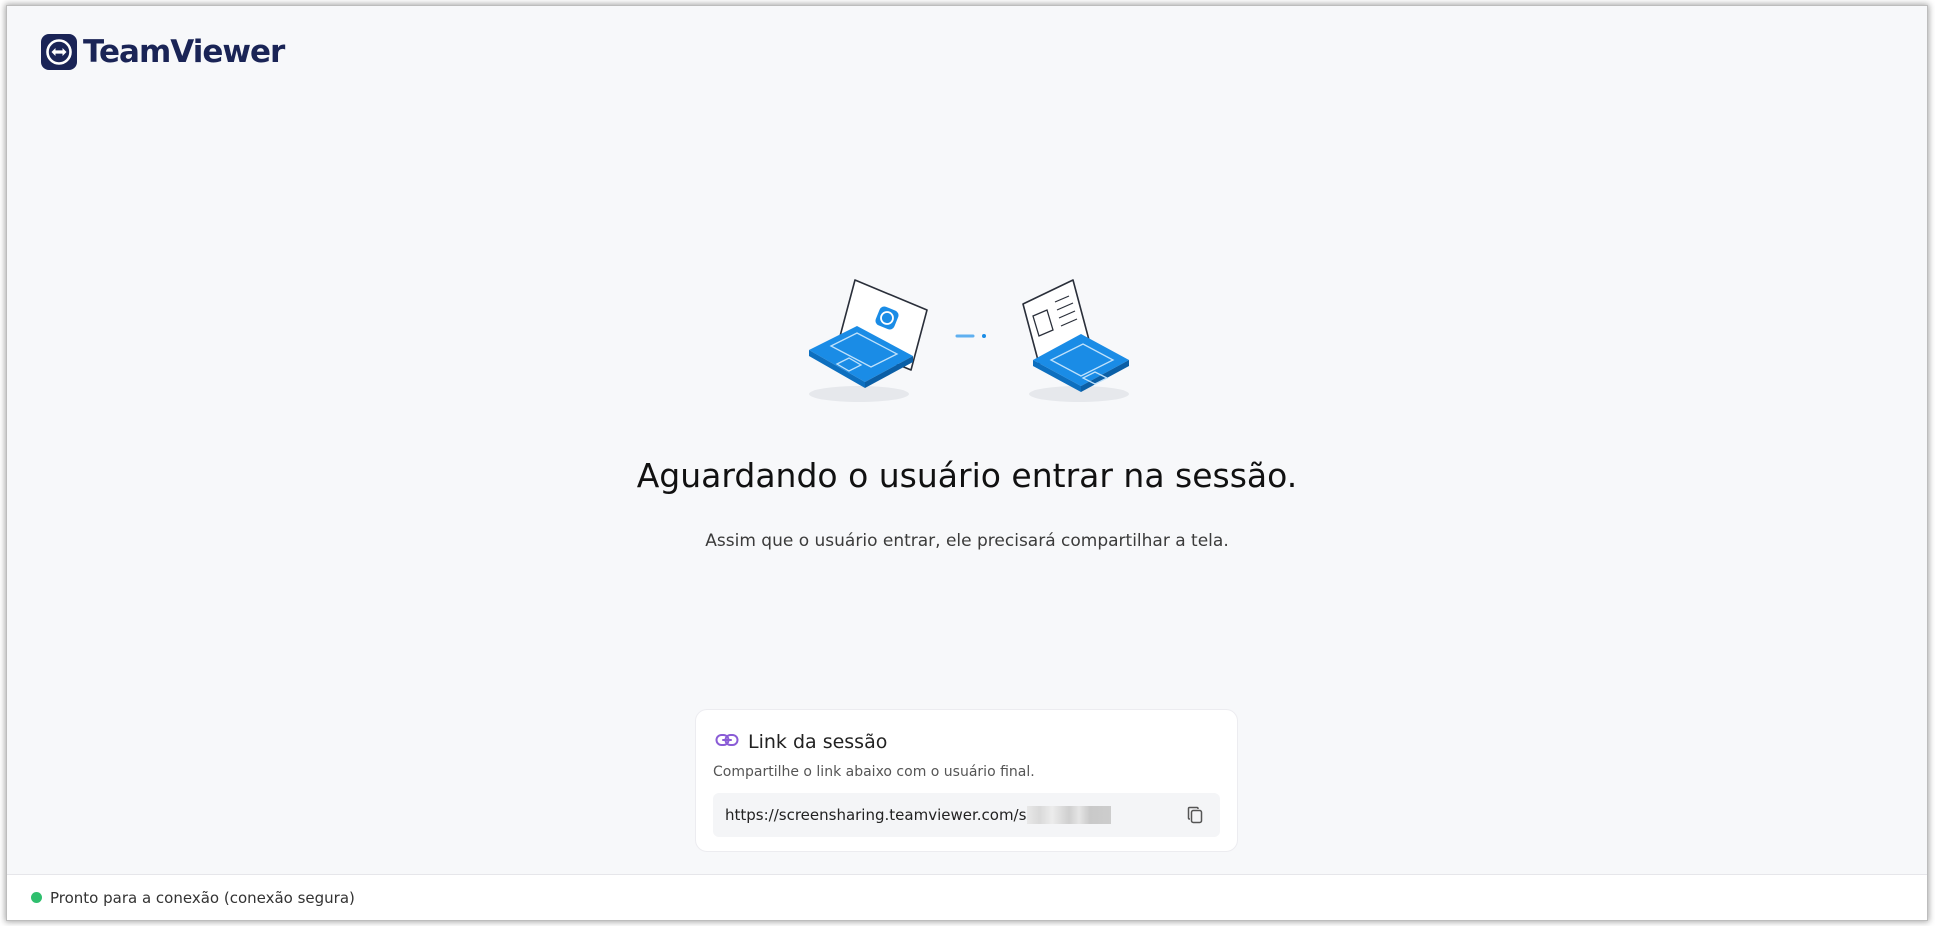 This screenshot has width=1935, height=926. What do you see at coordinates (184, 52) in the screenshot?
I see `teamviewer-logo-text: TeamViewer` at bounding box center [184, 52].